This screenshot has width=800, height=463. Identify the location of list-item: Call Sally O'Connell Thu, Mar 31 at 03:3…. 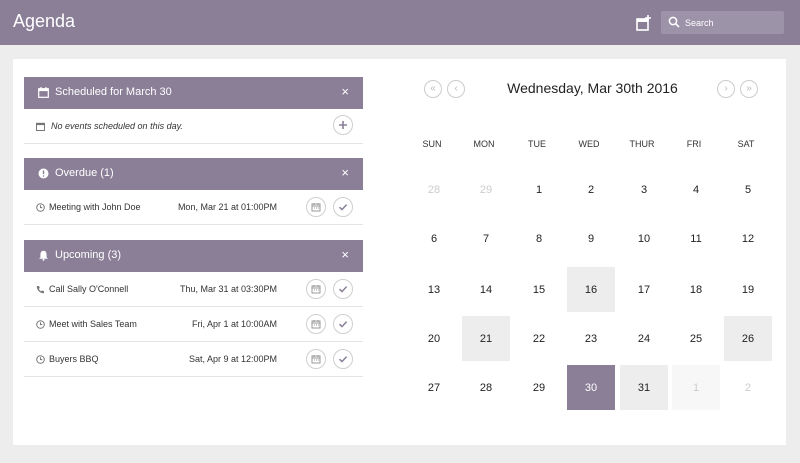
(193, 289).